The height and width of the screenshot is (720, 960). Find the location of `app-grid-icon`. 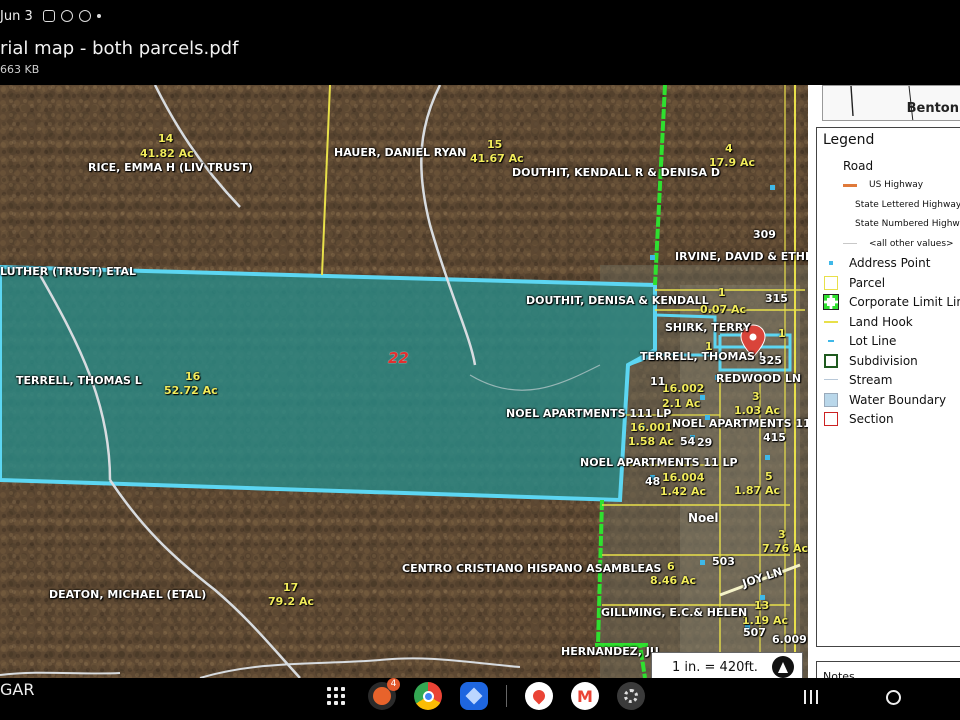

app-grid-icon is located at coordinates (336, 696).